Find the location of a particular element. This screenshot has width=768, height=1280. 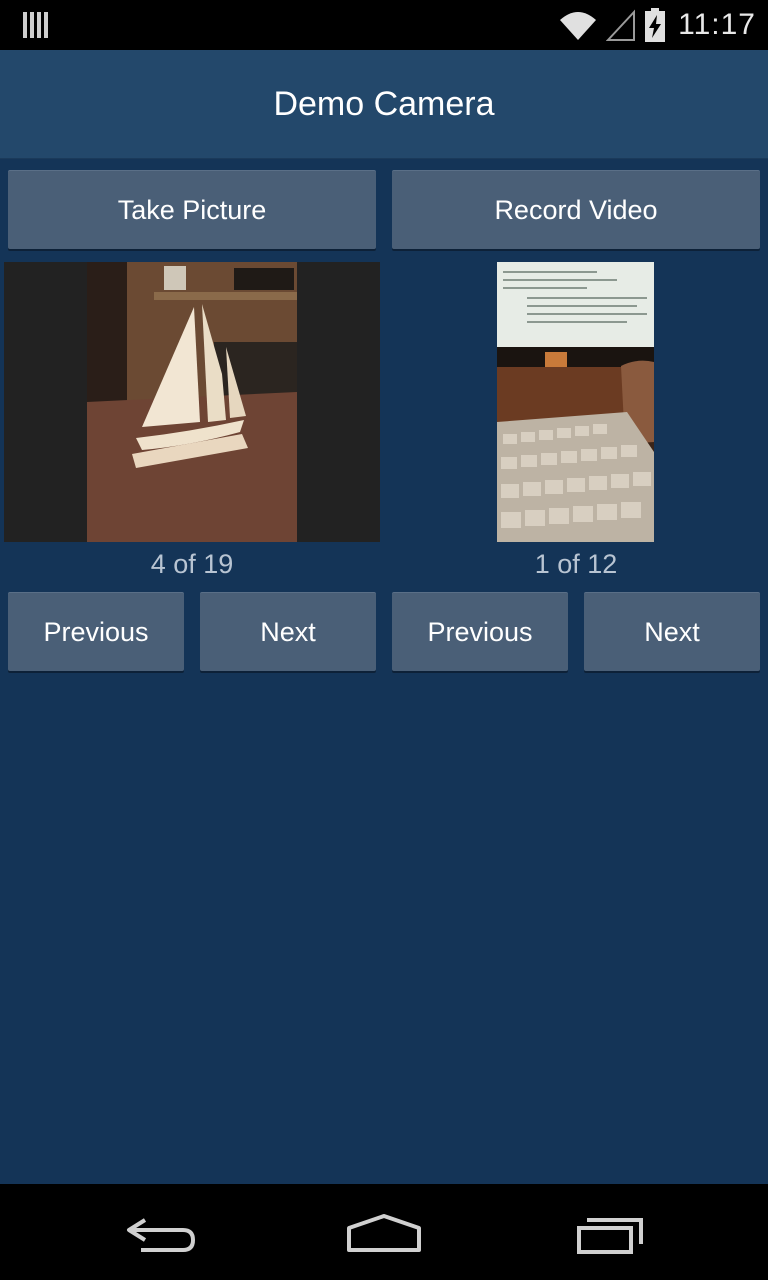

photo-thumbnail is located at coordinates (192, 402).